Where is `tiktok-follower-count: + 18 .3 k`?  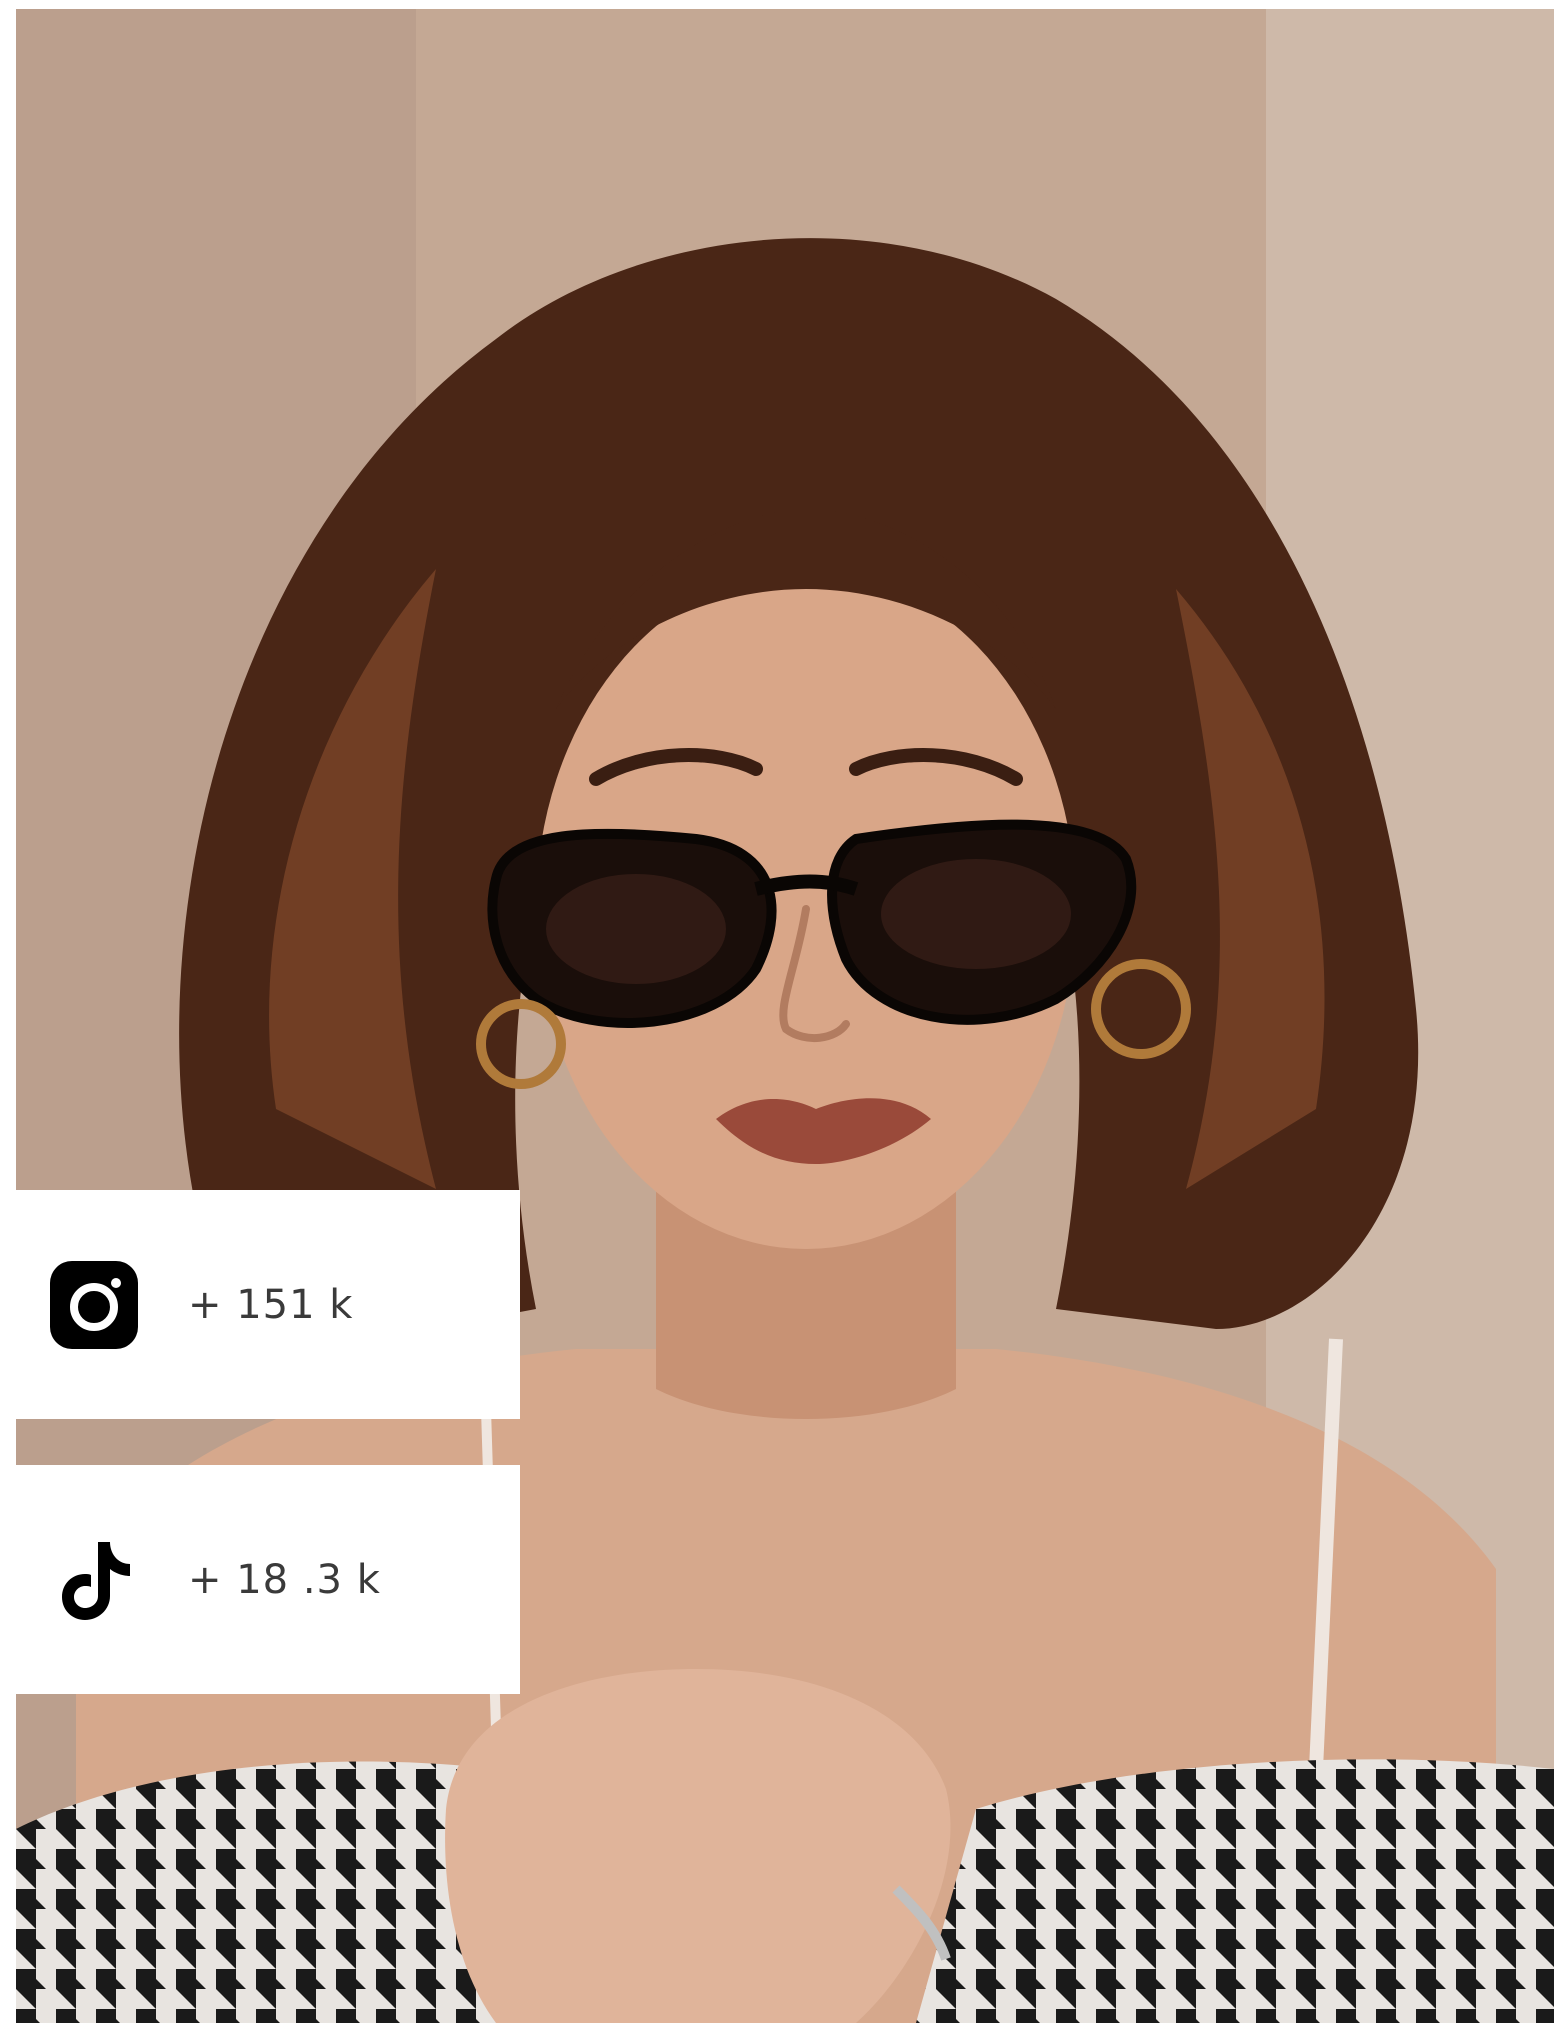 tiktok-follower-count: + 18 .3 k is located at coordinates (284, 1579).